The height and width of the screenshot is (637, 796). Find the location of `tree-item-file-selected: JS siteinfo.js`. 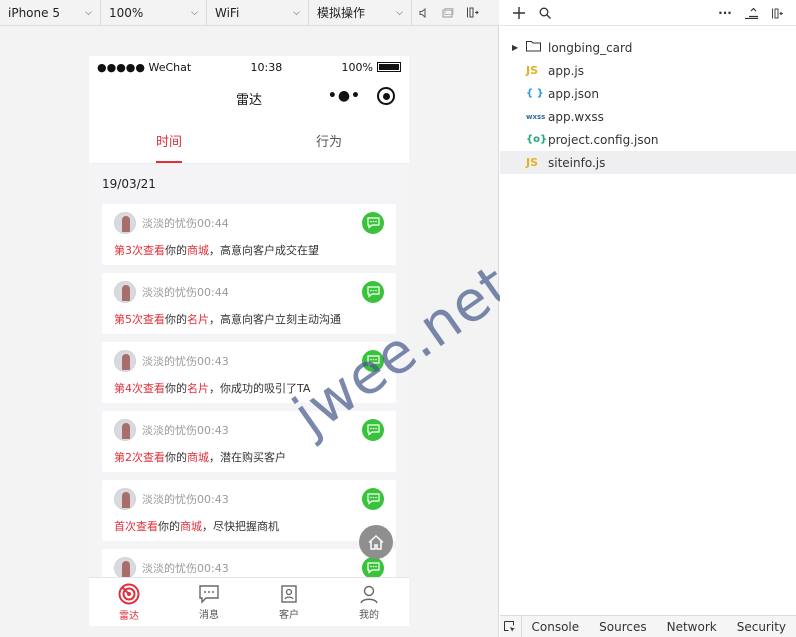

tree-item-file-selected: JS siteinfo.js is located at coordinates (648, 162).